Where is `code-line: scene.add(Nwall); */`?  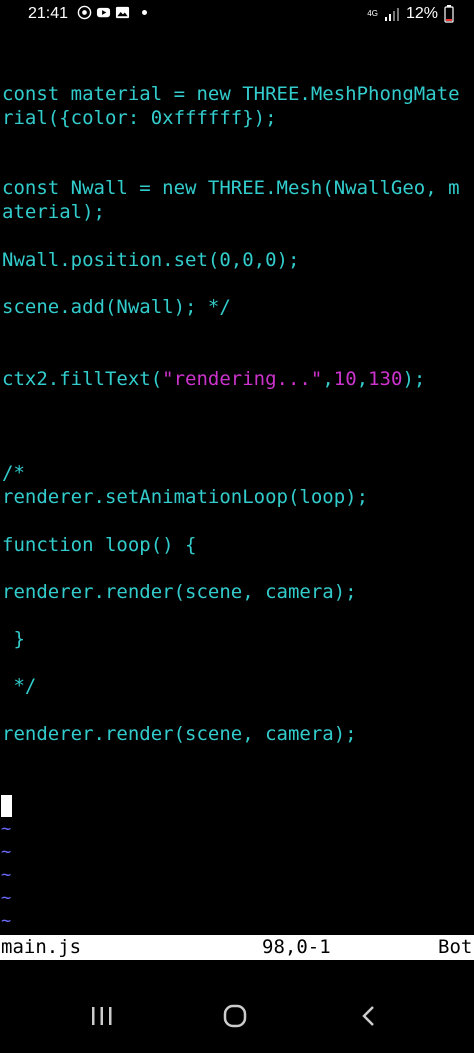
code-line: scene.add(Nwall); */ is located at coordinates (116, 307).